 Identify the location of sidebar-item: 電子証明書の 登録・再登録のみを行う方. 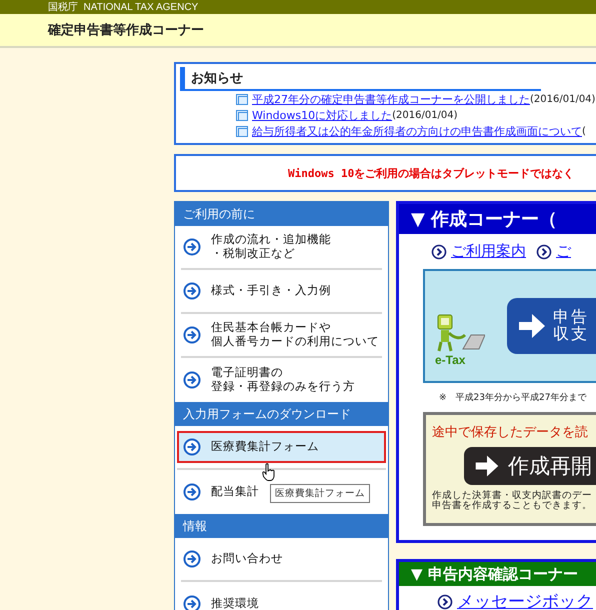
(269, 380).